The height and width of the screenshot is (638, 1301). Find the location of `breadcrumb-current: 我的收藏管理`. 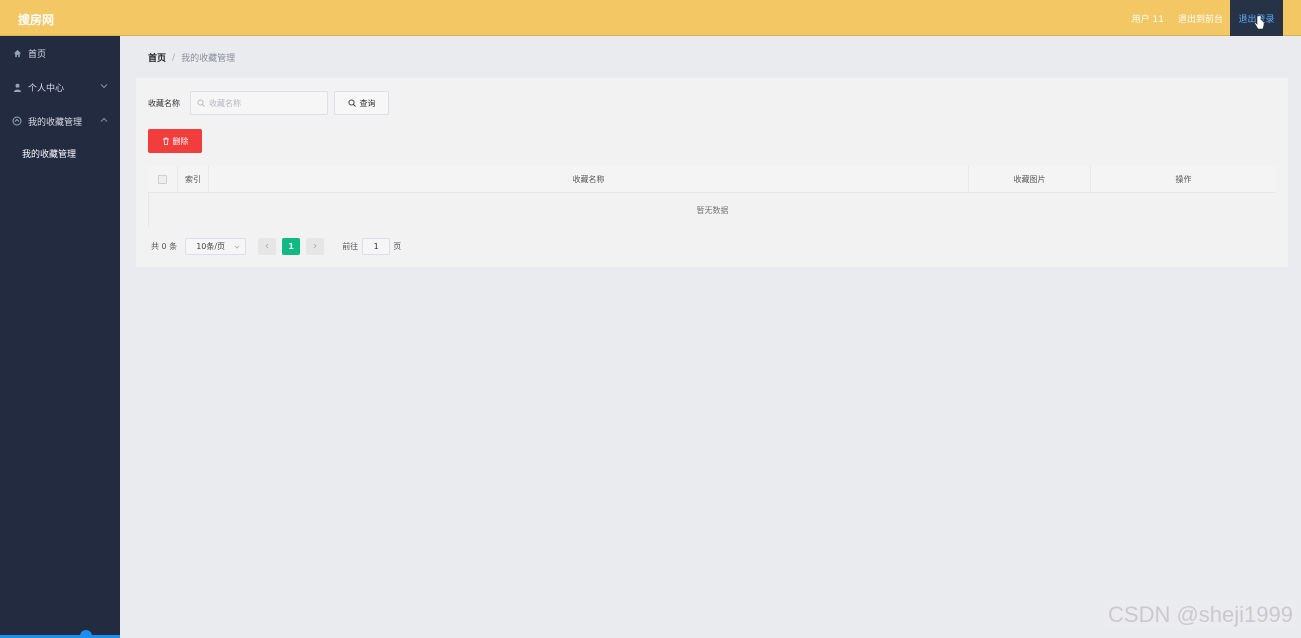

breadcrumb-current: 我的收藏管理 is located at coordinates (208, 59).